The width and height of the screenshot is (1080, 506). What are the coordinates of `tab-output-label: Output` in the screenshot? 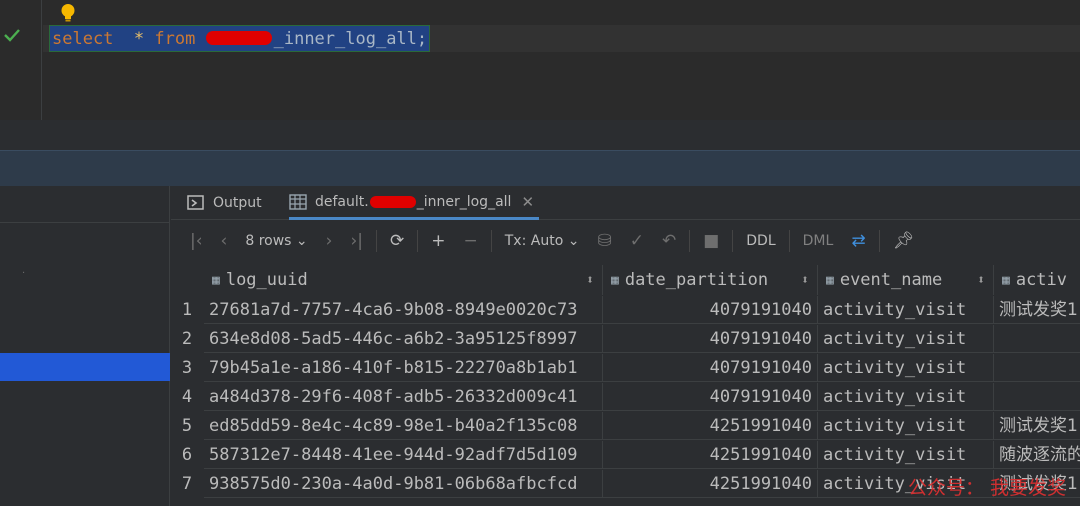 It's located at (237, 203).